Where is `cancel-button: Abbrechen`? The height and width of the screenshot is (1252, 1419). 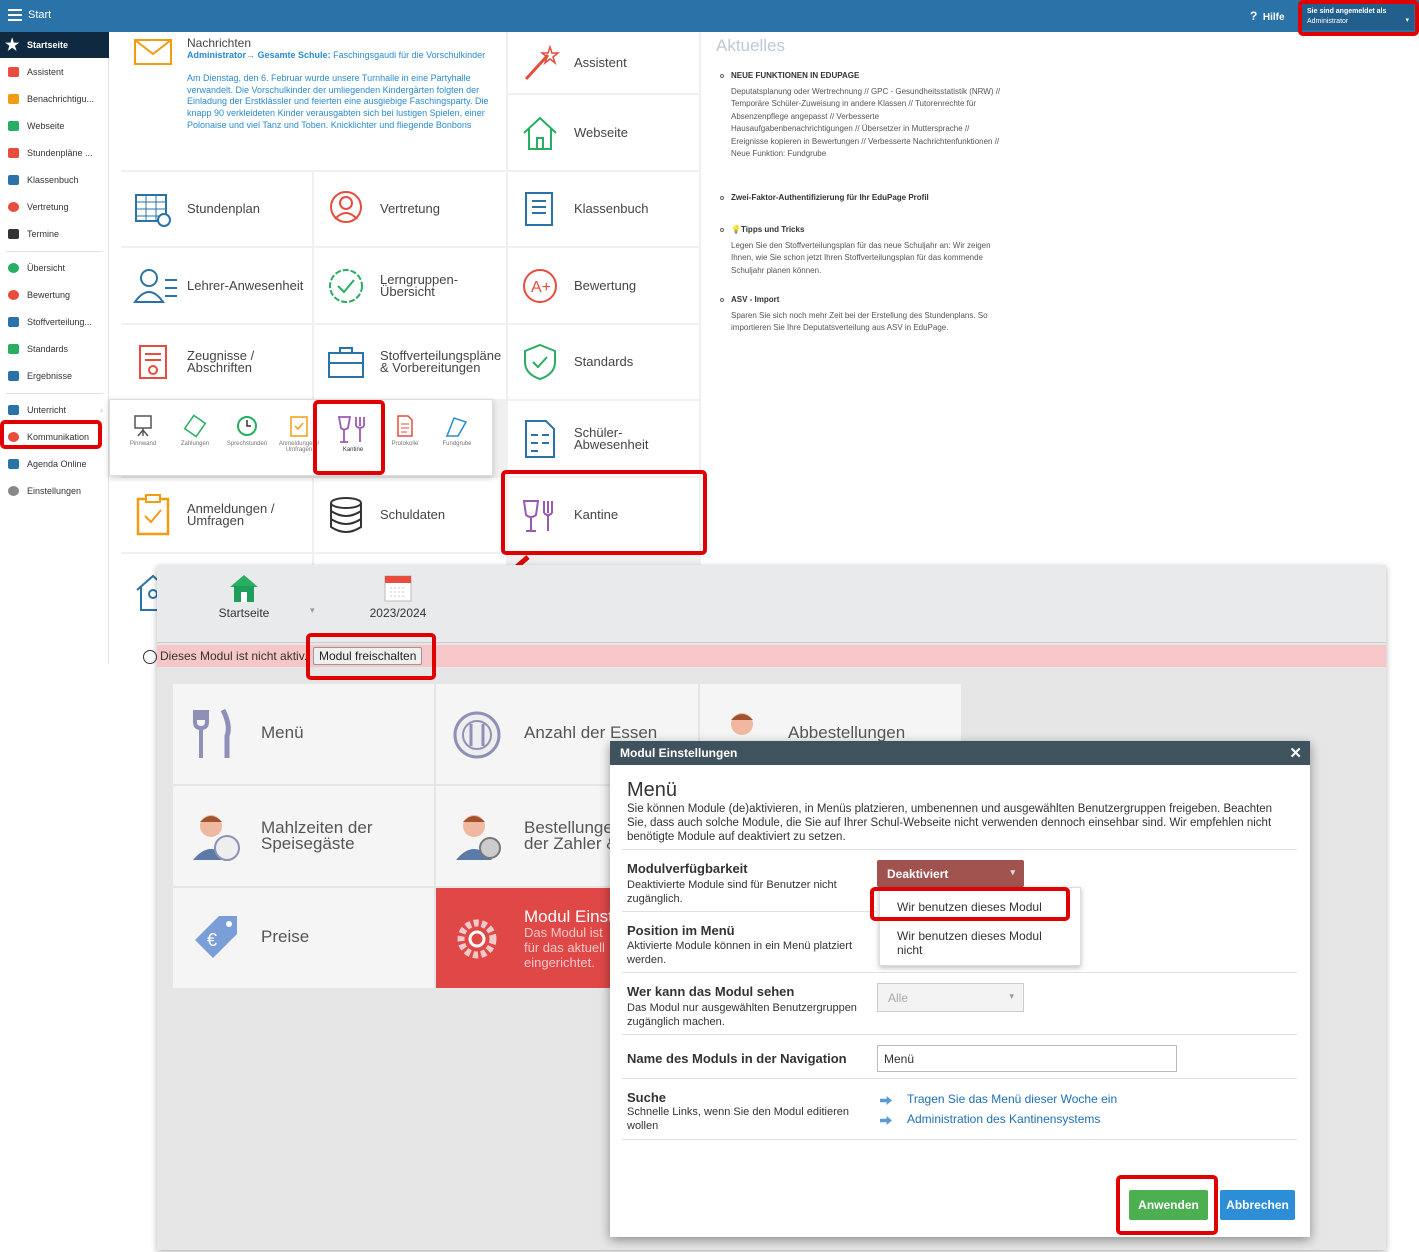 cancel-button: Abbrechen is located at coordinates (1257, 1205).